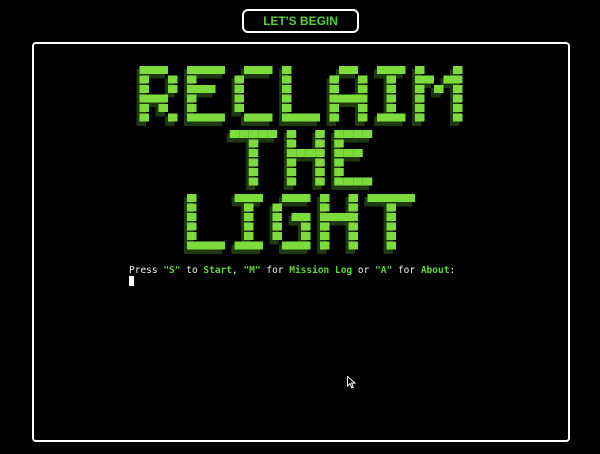 This screenshot has width=600, height=454. Describe the element at coordinates (300, 21) in the screenshot. I see `lets-begin-button: LET'S BEGIN` at that location.